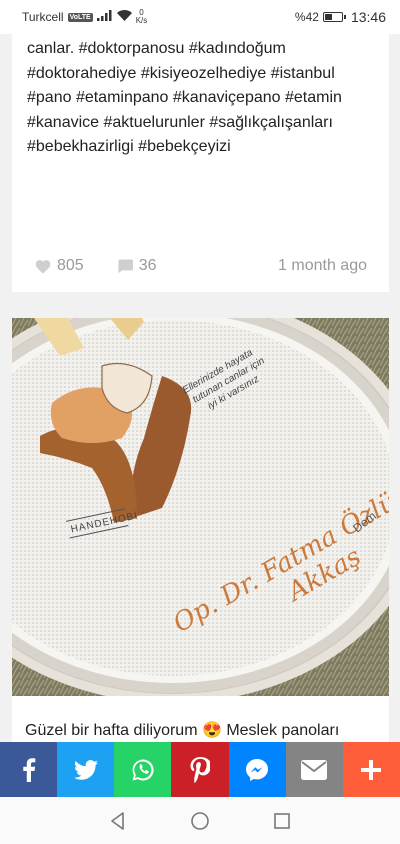  I want to click on signal-icon, so click(104, 17).